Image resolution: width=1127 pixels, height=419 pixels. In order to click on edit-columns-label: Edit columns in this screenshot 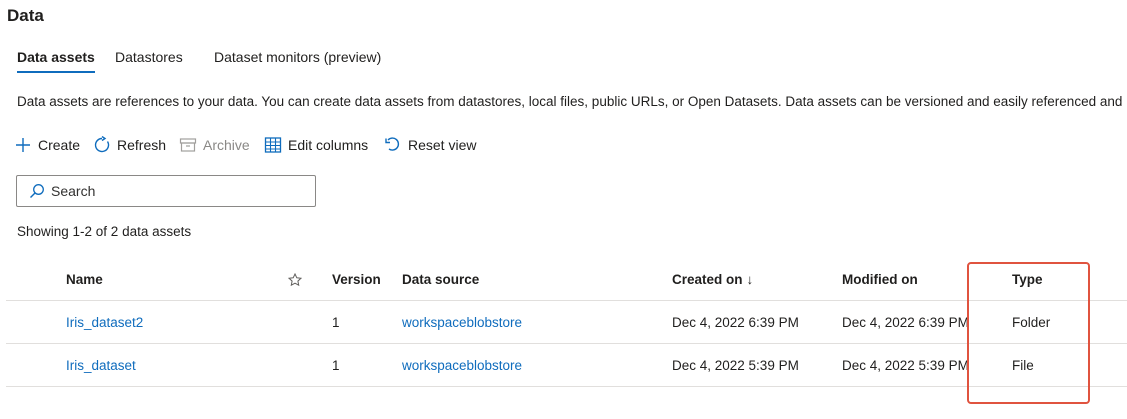, I will do `click(328, 145)`.